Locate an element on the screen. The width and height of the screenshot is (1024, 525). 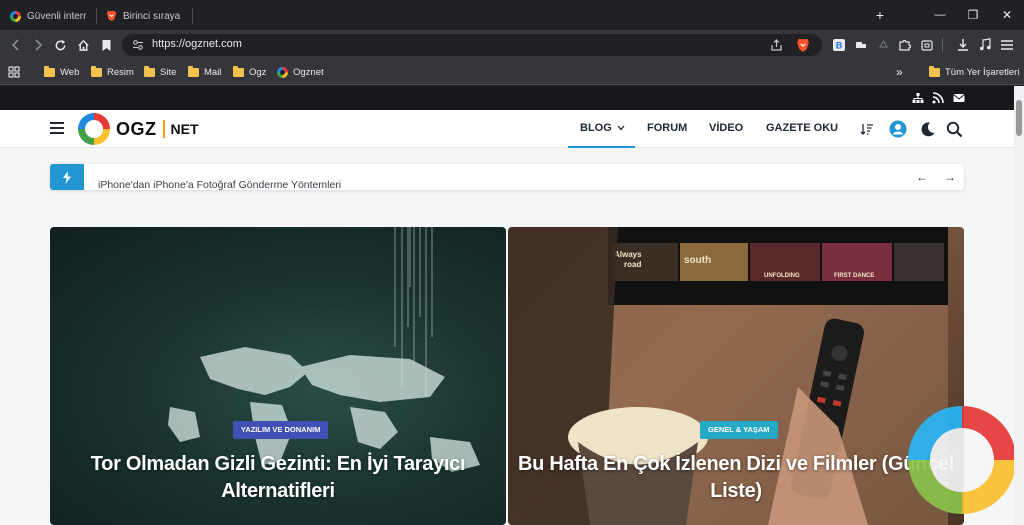
bookmark-label: Tüm Yer İşaretleri is located at coordinates (982, 72).